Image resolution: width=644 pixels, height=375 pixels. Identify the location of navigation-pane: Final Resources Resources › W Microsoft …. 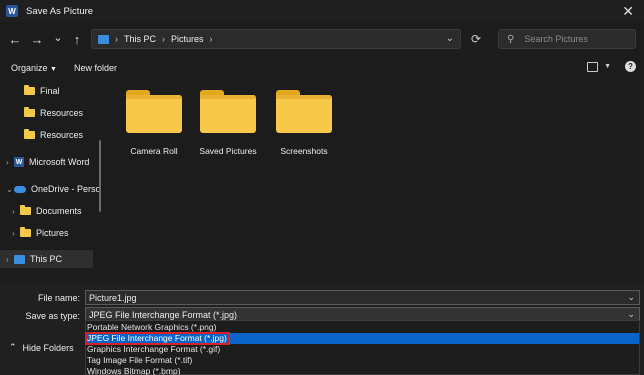
(50, 176).